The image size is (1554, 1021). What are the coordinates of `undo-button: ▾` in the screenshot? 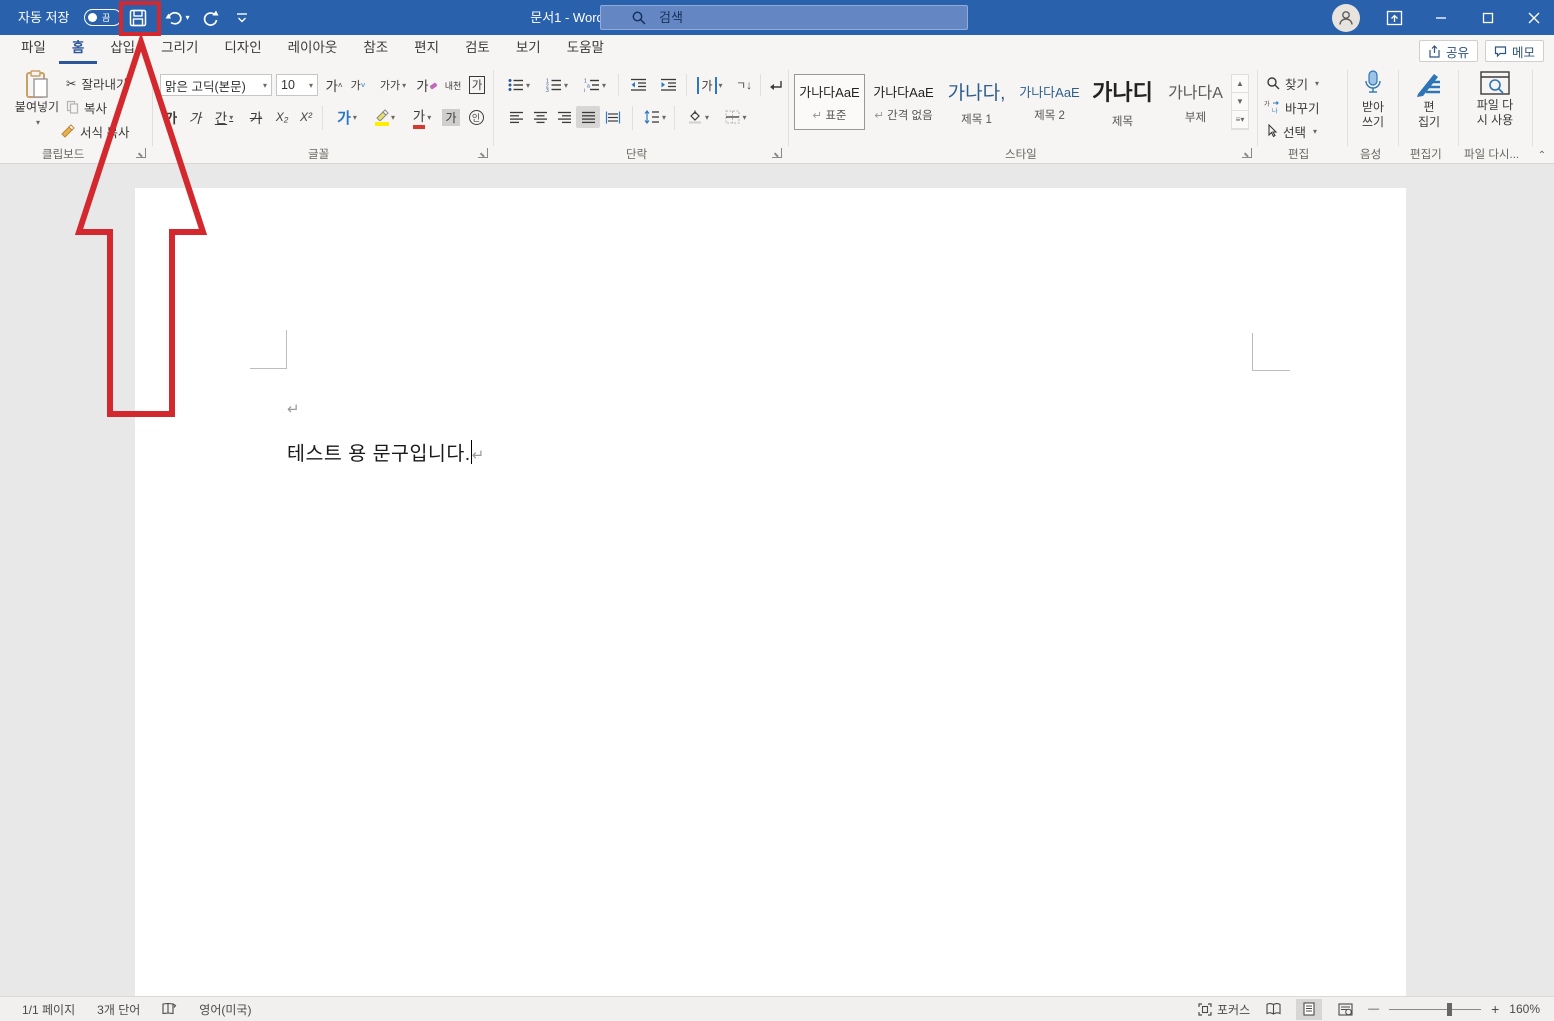 It's located at (177, 17).